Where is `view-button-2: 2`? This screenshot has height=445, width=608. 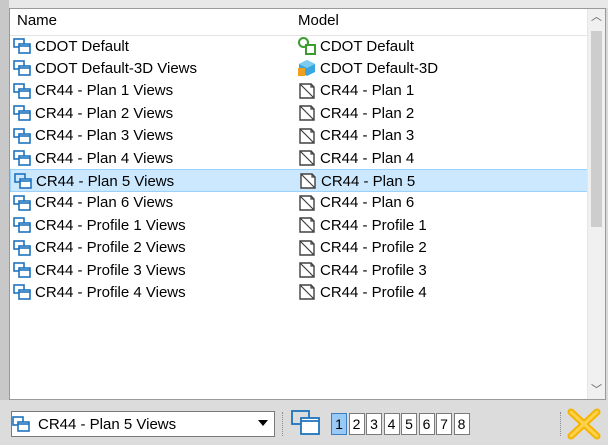
view-button-2: 2 is located at coordinates (356, 424).